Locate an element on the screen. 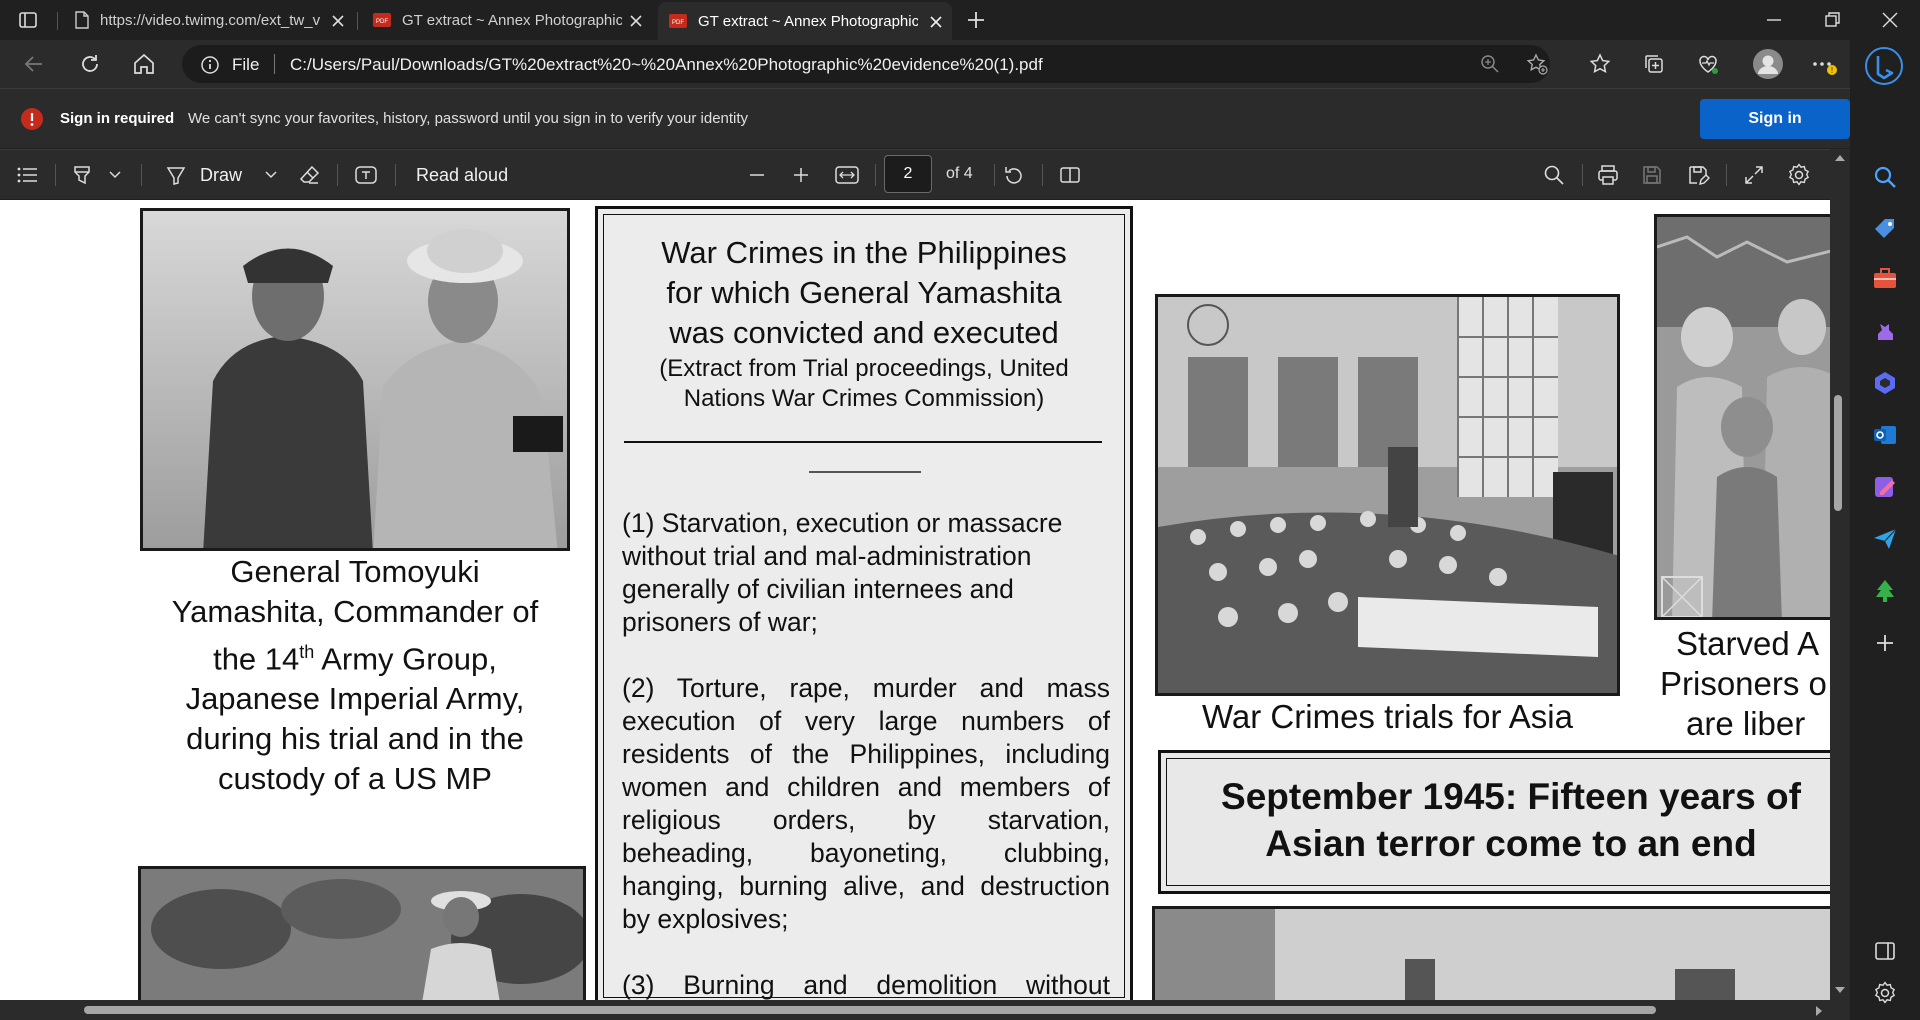  copilot-icon is located at coordinates (1884, 66).